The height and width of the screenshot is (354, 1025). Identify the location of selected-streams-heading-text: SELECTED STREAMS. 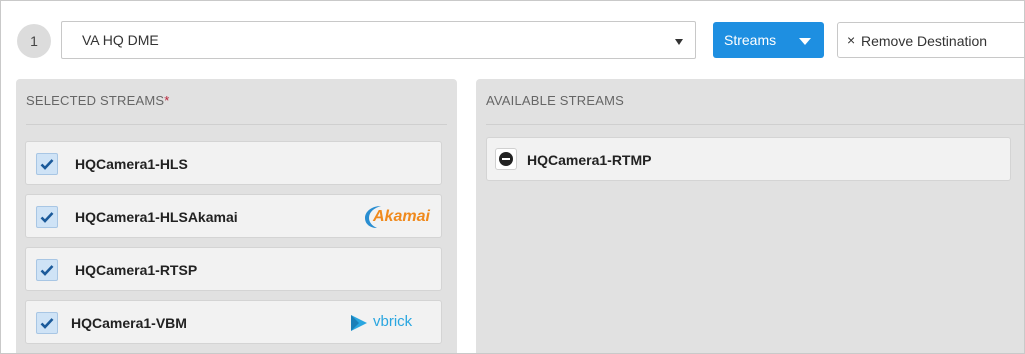
(95, 100).